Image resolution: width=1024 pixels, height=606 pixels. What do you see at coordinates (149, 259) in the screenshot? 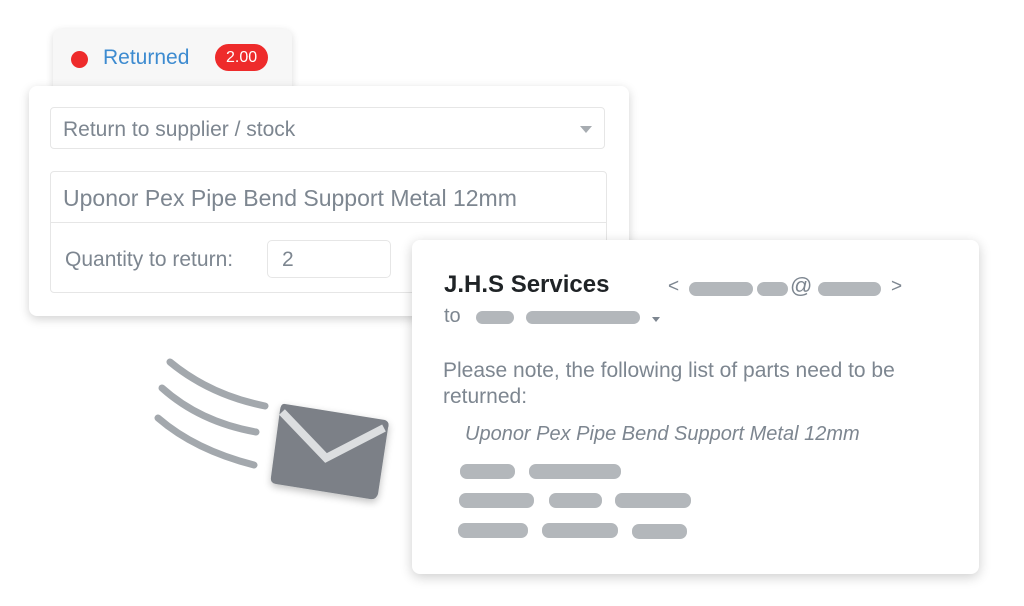
I see `quantity-label: Quantity to return:` at bounding box center [149, 259].